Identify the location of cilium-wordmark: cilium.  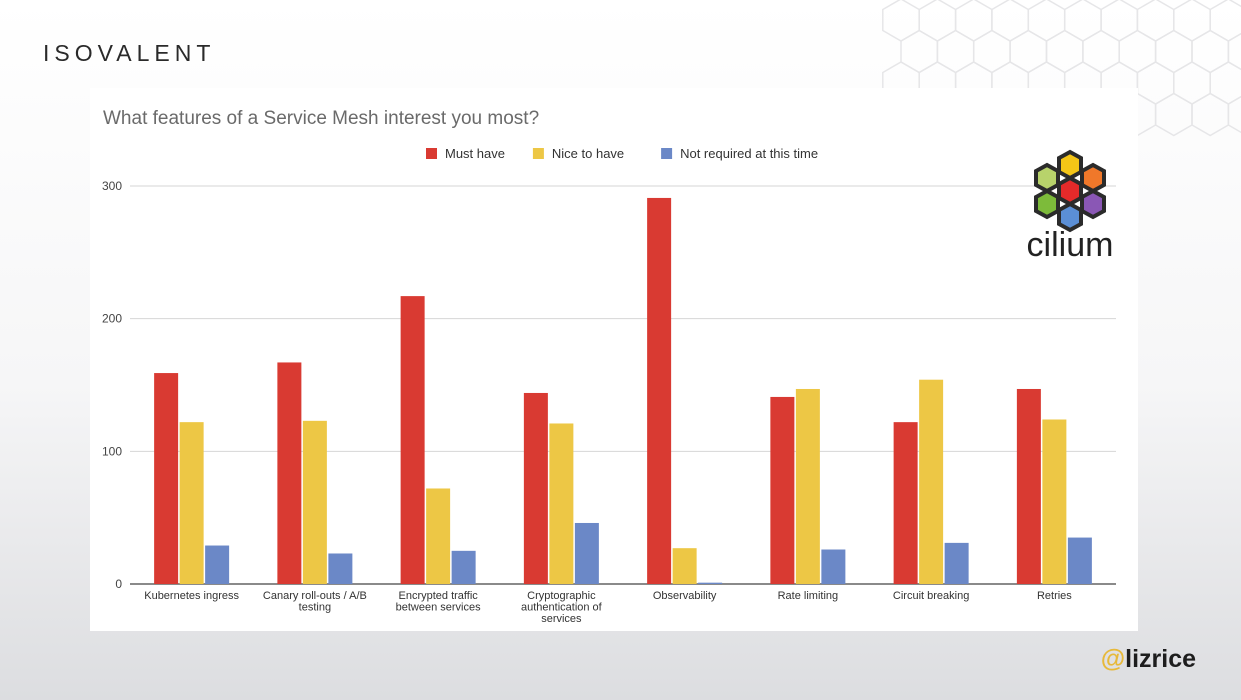
(1070, 245).